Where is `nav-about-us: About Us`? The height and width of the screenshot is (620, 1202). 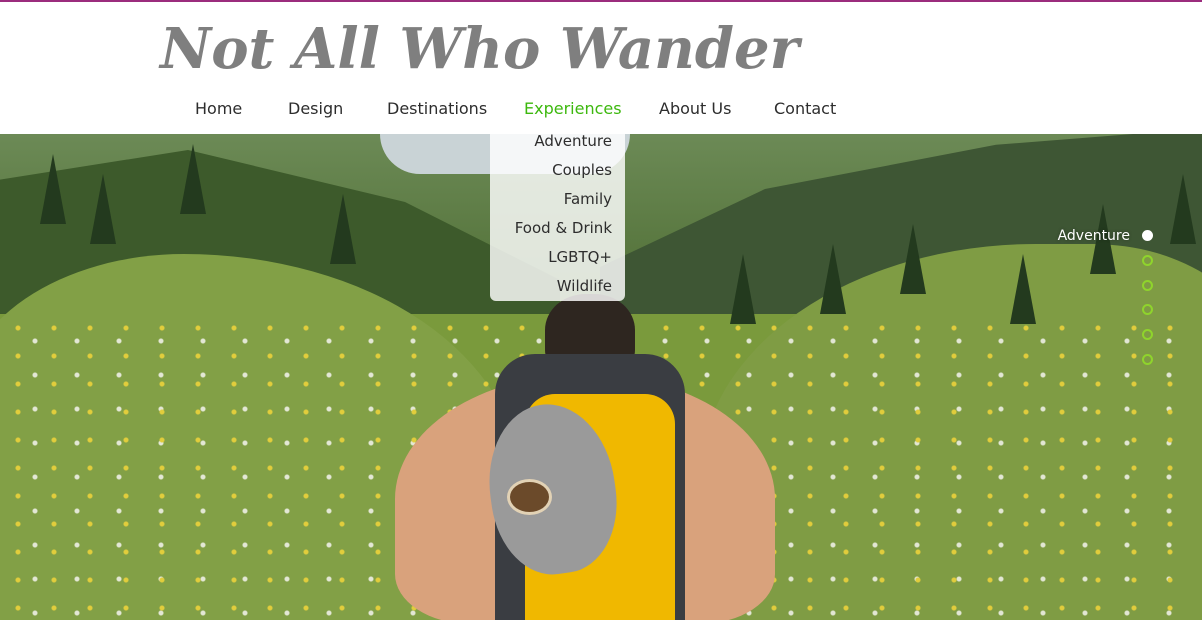 nav-about-us: About Us is located at coordinates (695, 109).